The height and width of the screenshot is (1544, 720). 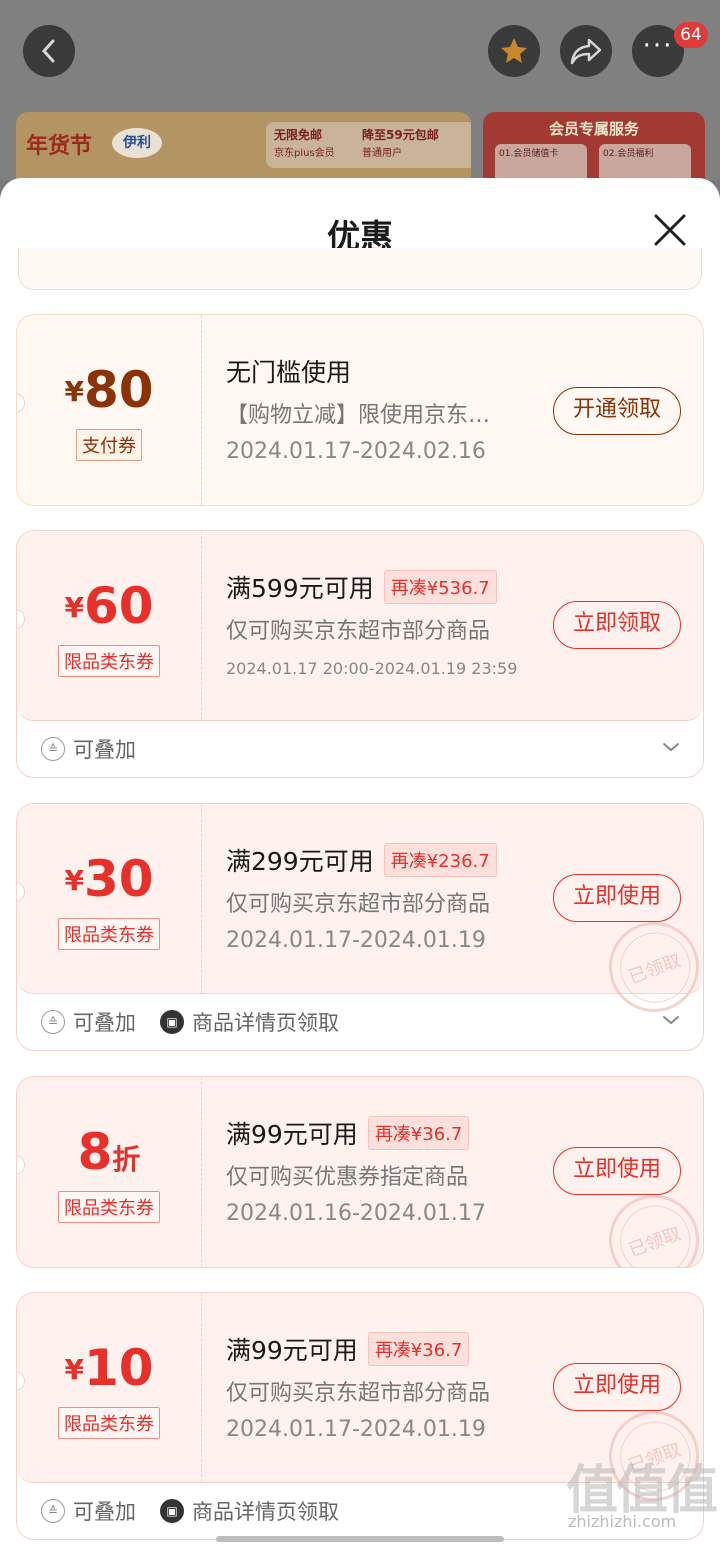 What do you see at coordinates (360, 269) in the screenshot?
I see `coupon-card-partial` at bounding box center [360, 269].